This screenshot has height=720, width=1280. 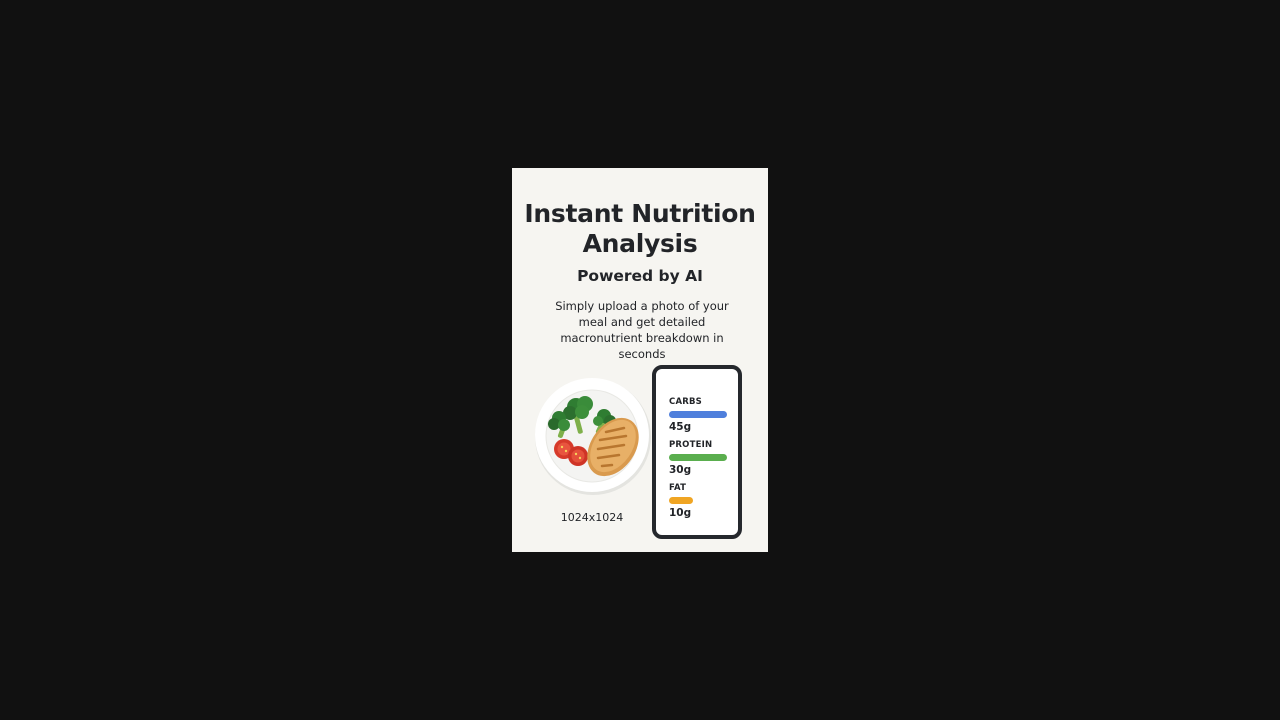 I want to click on macro-fat: FAT 10g, so click(x=681, y=501).